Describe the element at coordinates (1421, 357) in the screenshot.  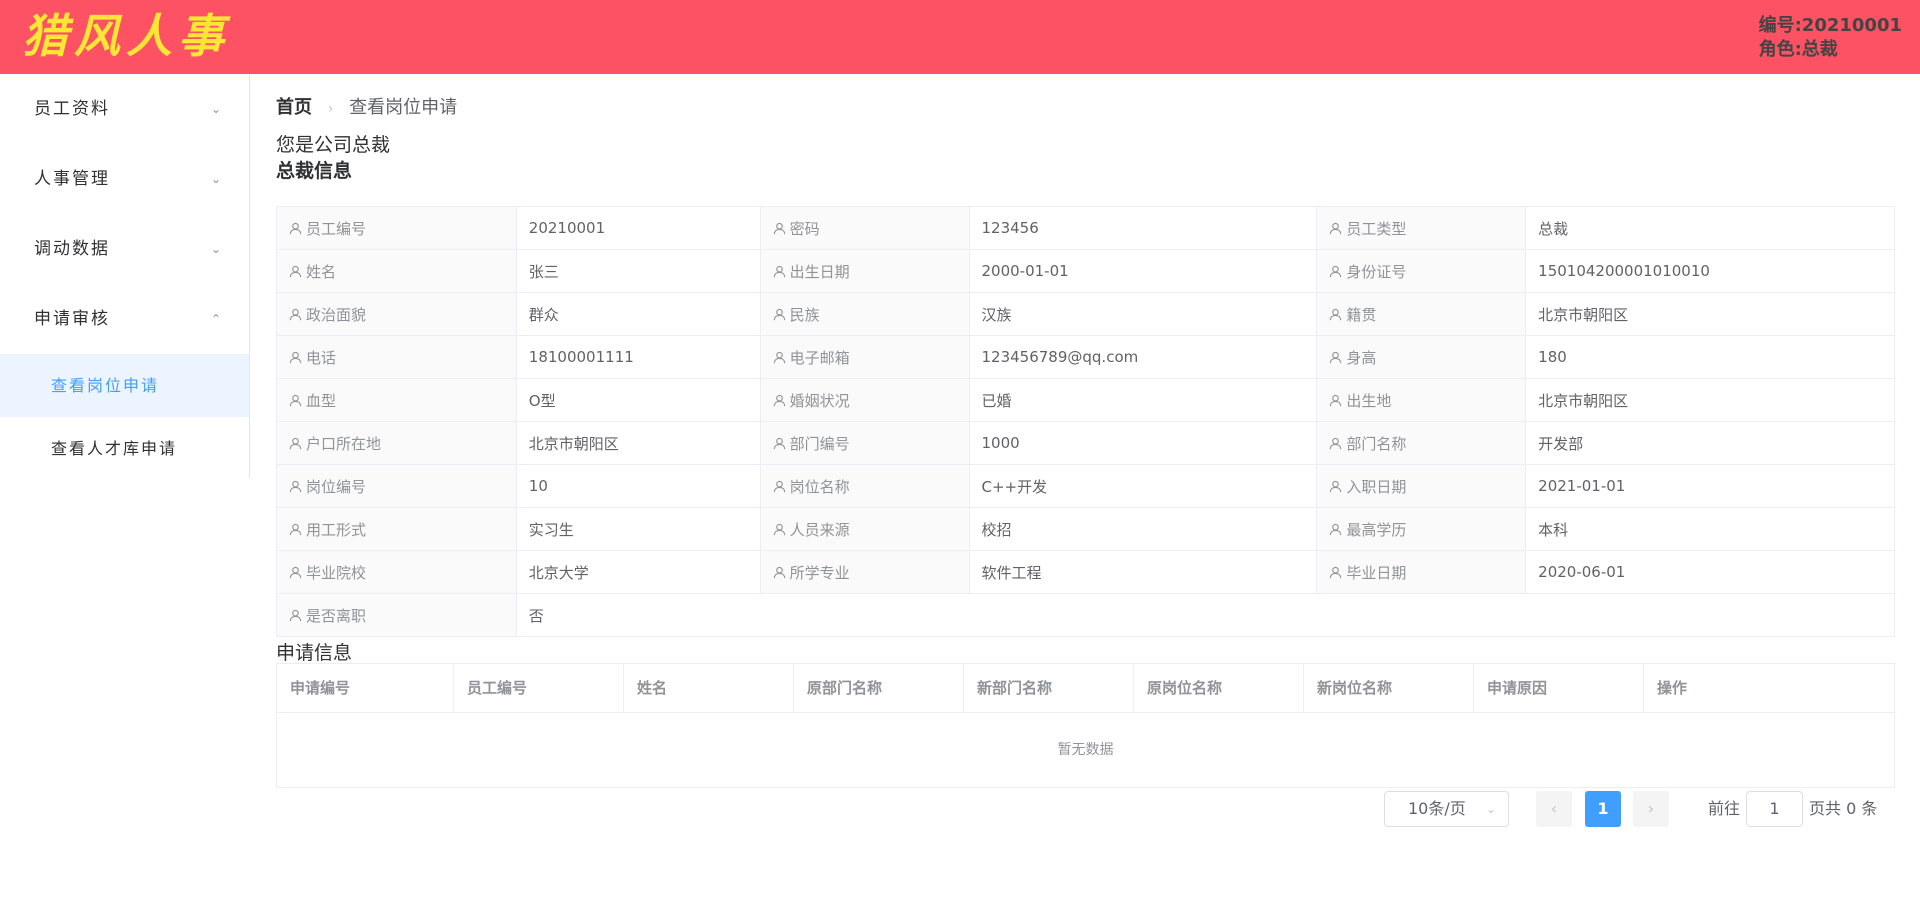
I see `info-label: 身高` at that location.